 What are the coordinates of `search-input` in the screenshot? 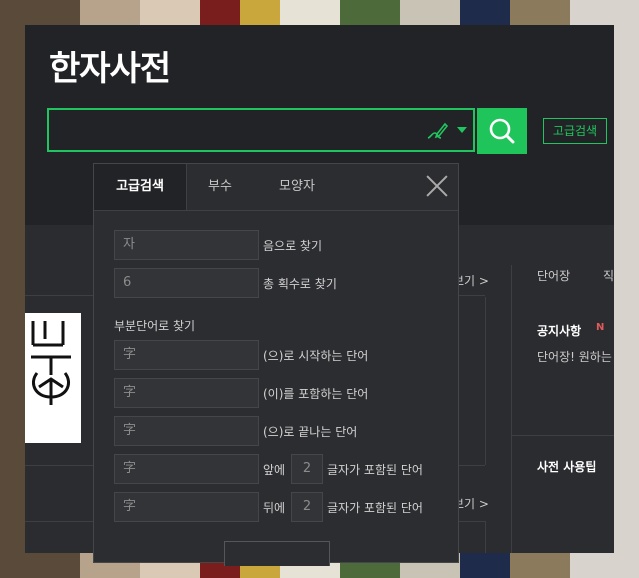 It's located at (239, 132).